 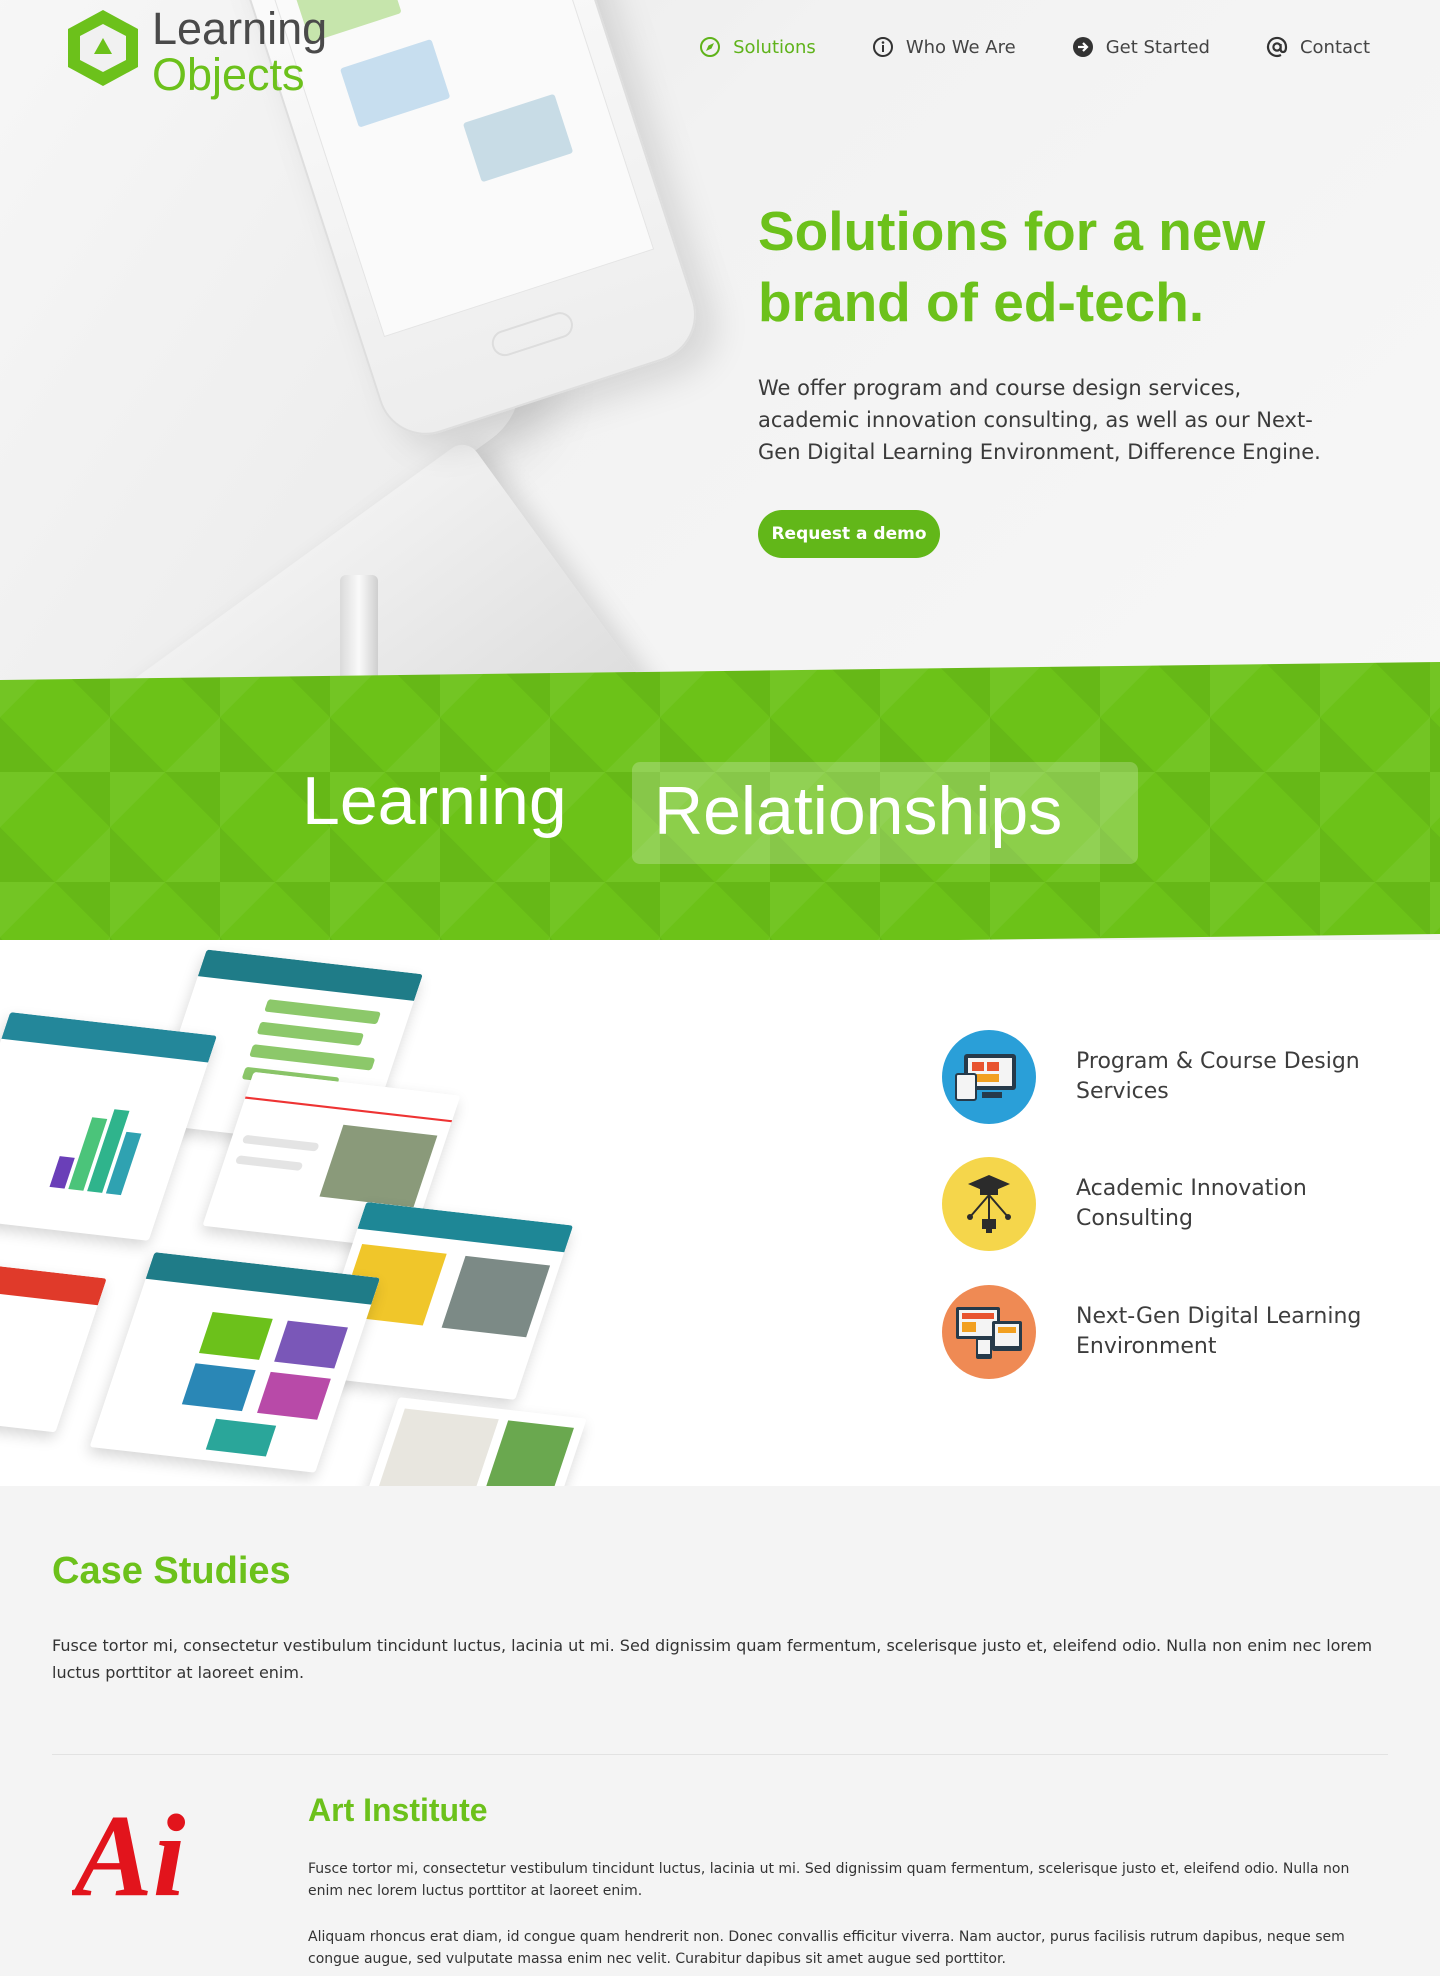 What do you see at coordinates (53, 1345) in the screenshot?
I see `feedback-card` at bounding box center [53, 1345].